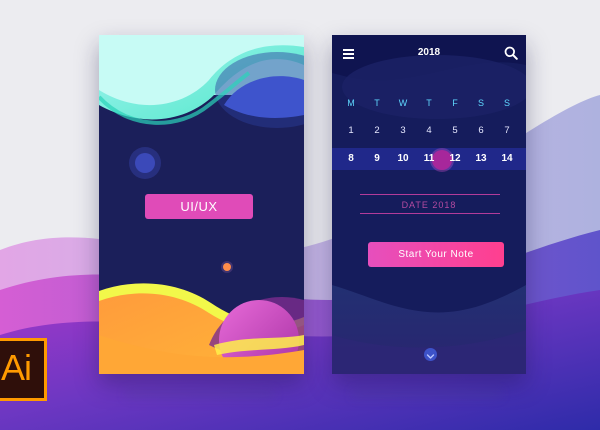  I want to click on weekday-label: M, so click(351, 103).